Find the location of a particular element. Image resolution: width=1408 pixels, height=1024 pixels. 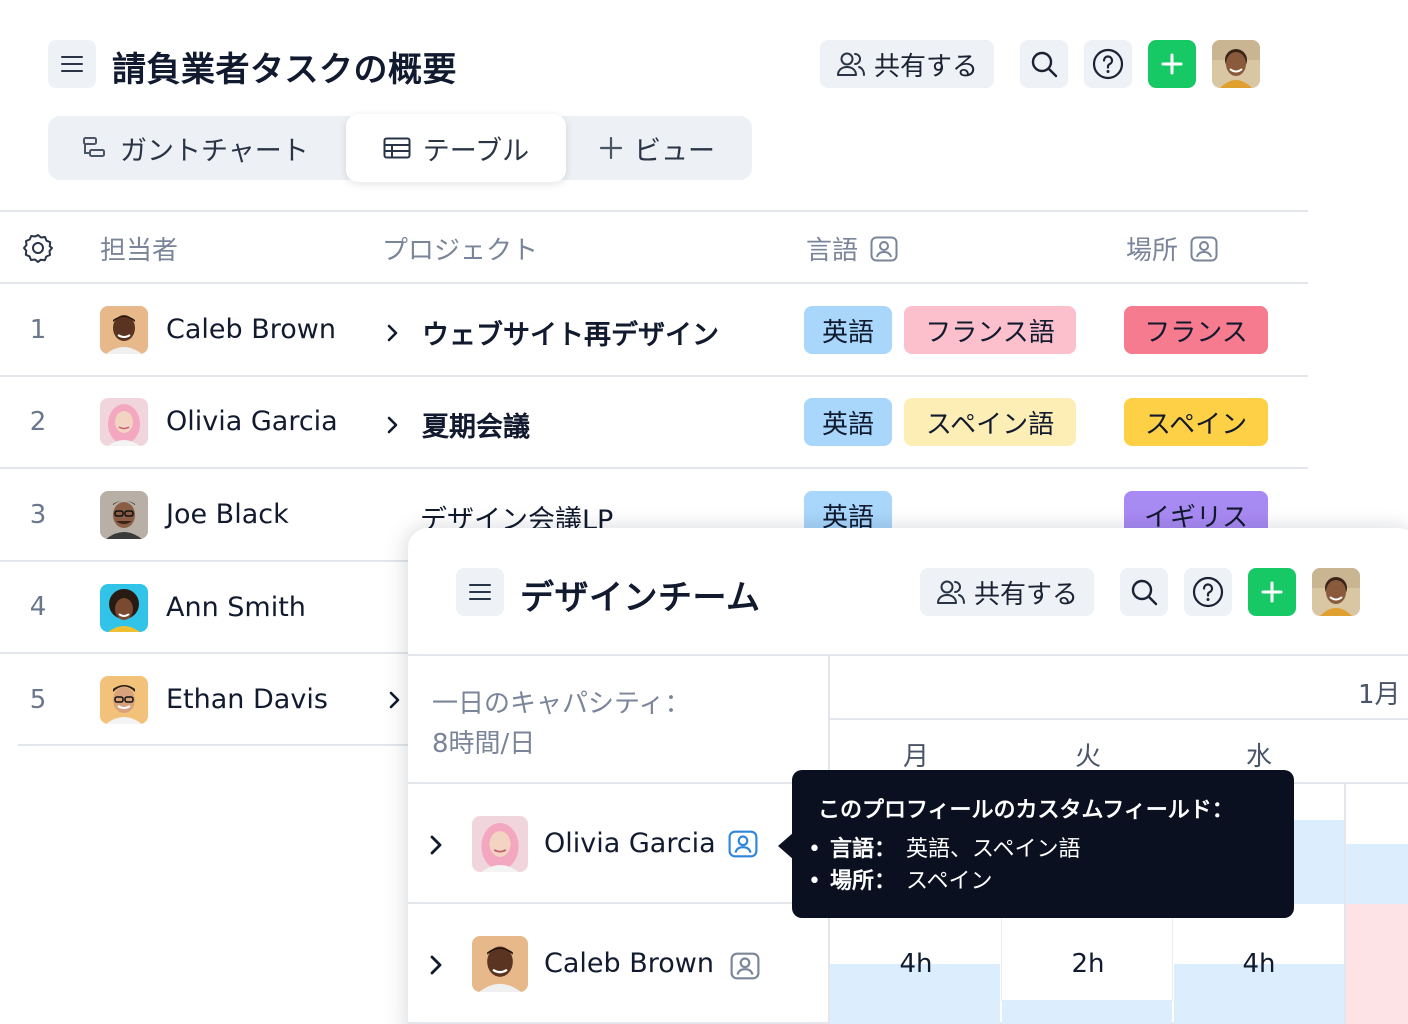

column-header-location: 場所 is located at coordinates (1172, 248).